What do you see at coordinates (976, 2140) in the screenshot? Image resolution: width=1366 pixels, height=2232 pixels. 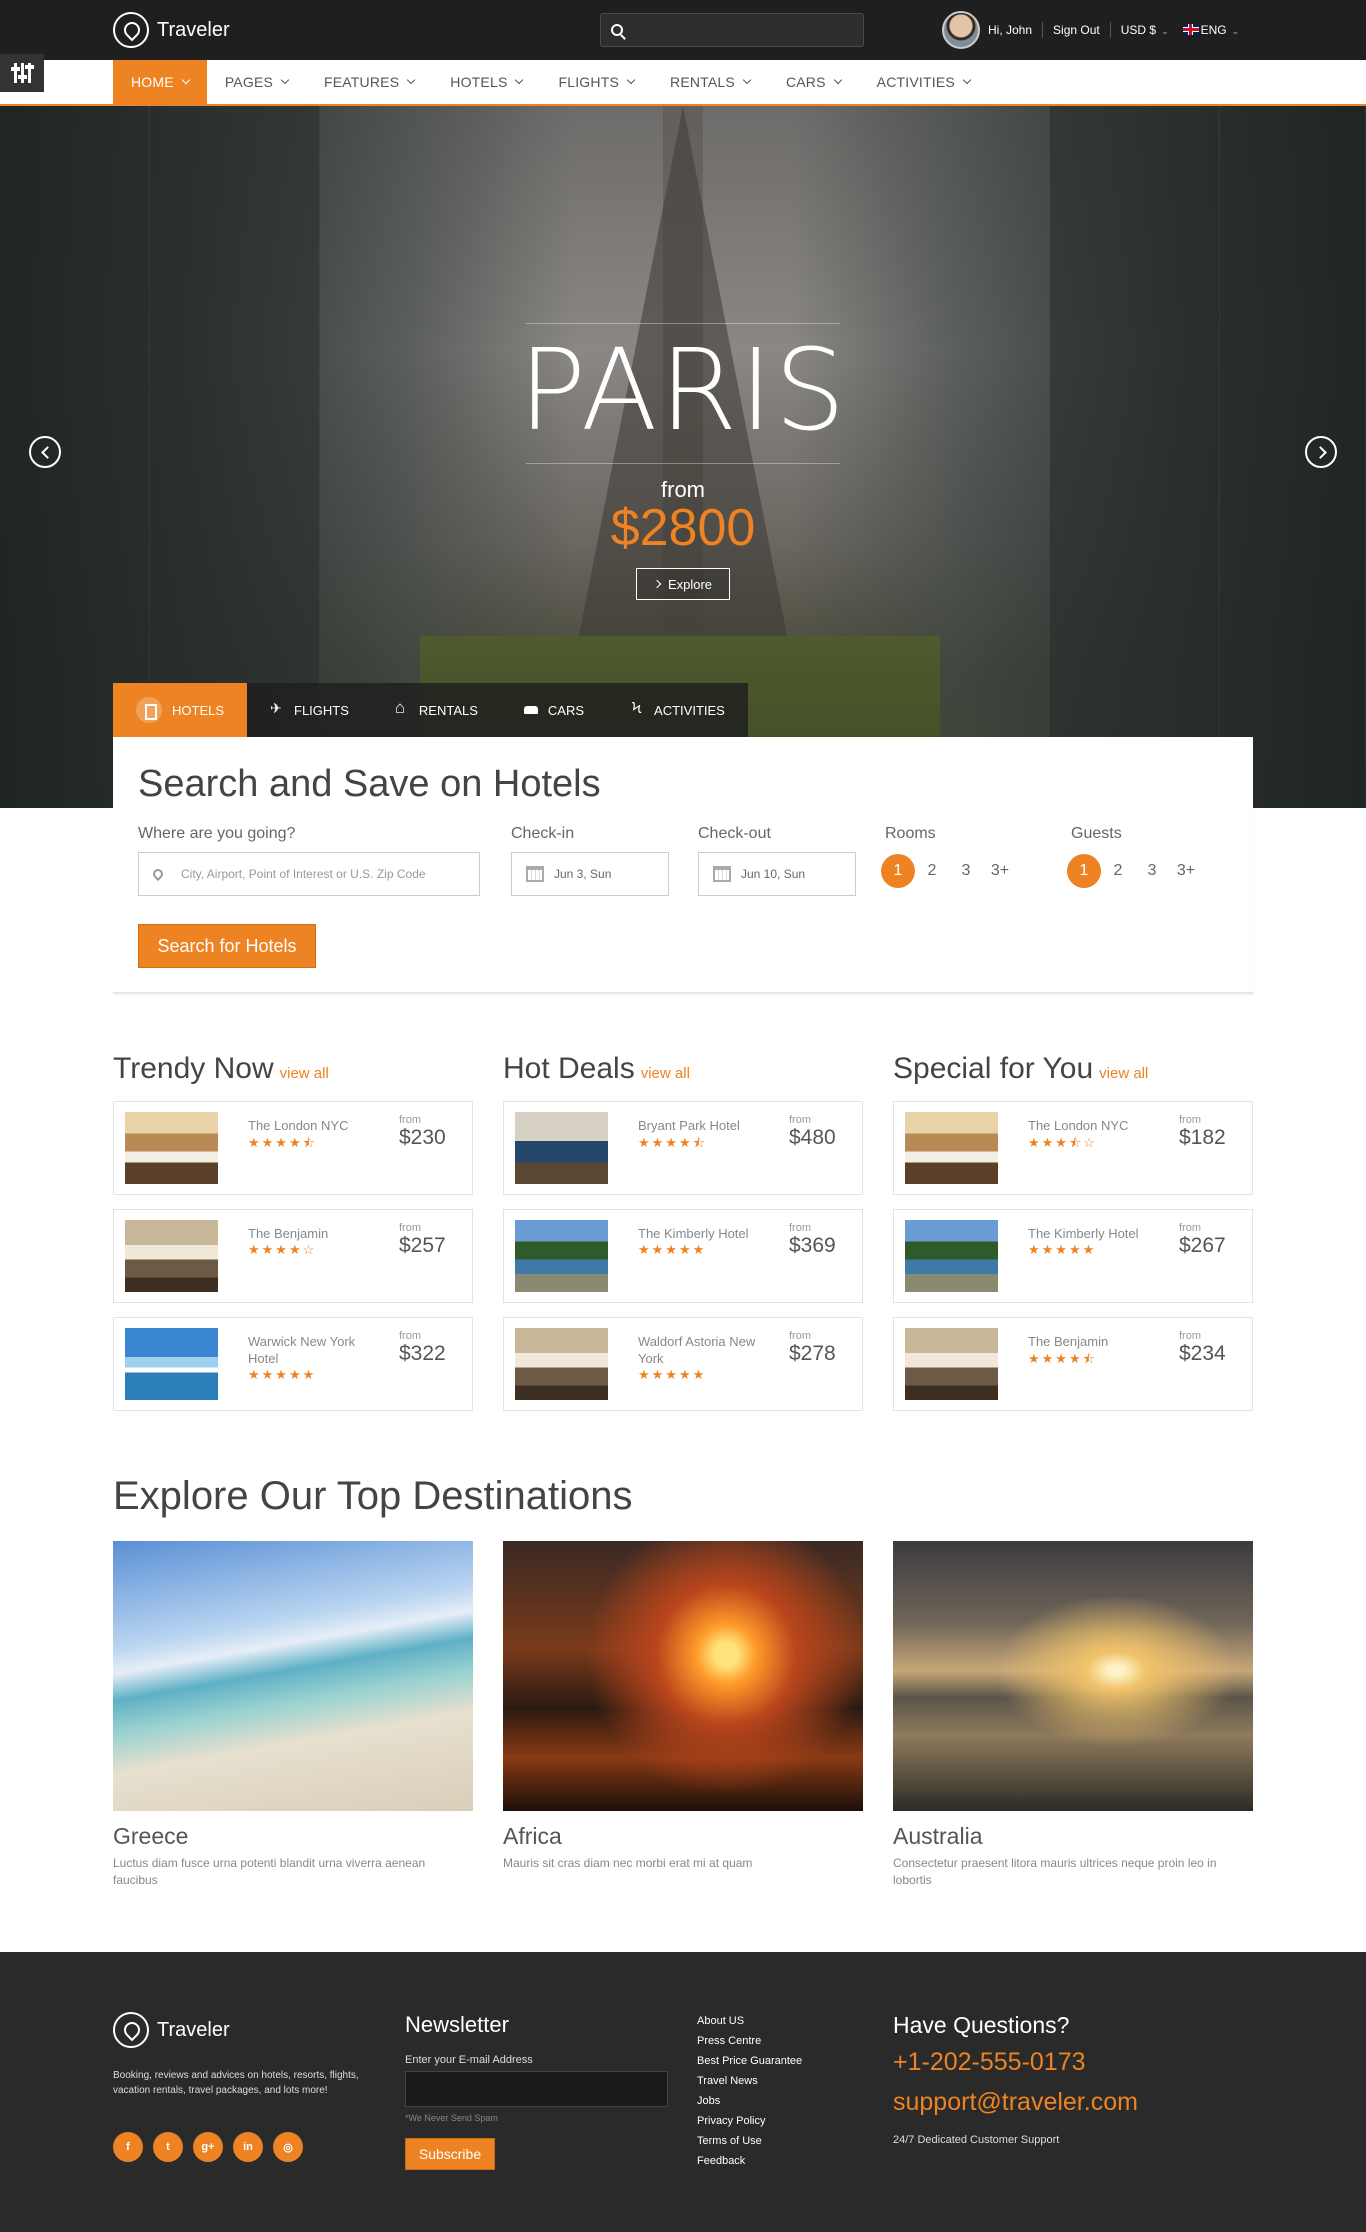 I see `support-note: 24/7 Dedicated Customer Support` at bounding box center [976, 2140].